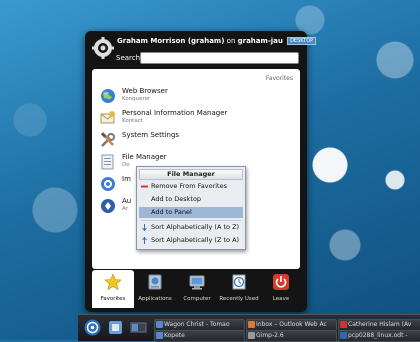  I want to click on computer-icon, so click(197, 282).